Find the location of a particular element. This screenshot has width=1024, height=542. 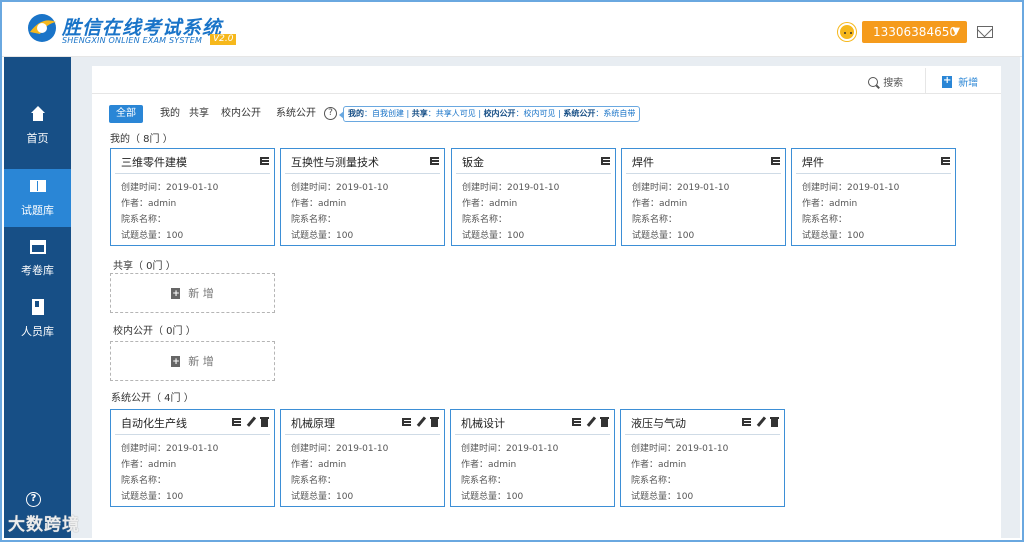

filter-all: 全部 is located at coordinates (126, 114).